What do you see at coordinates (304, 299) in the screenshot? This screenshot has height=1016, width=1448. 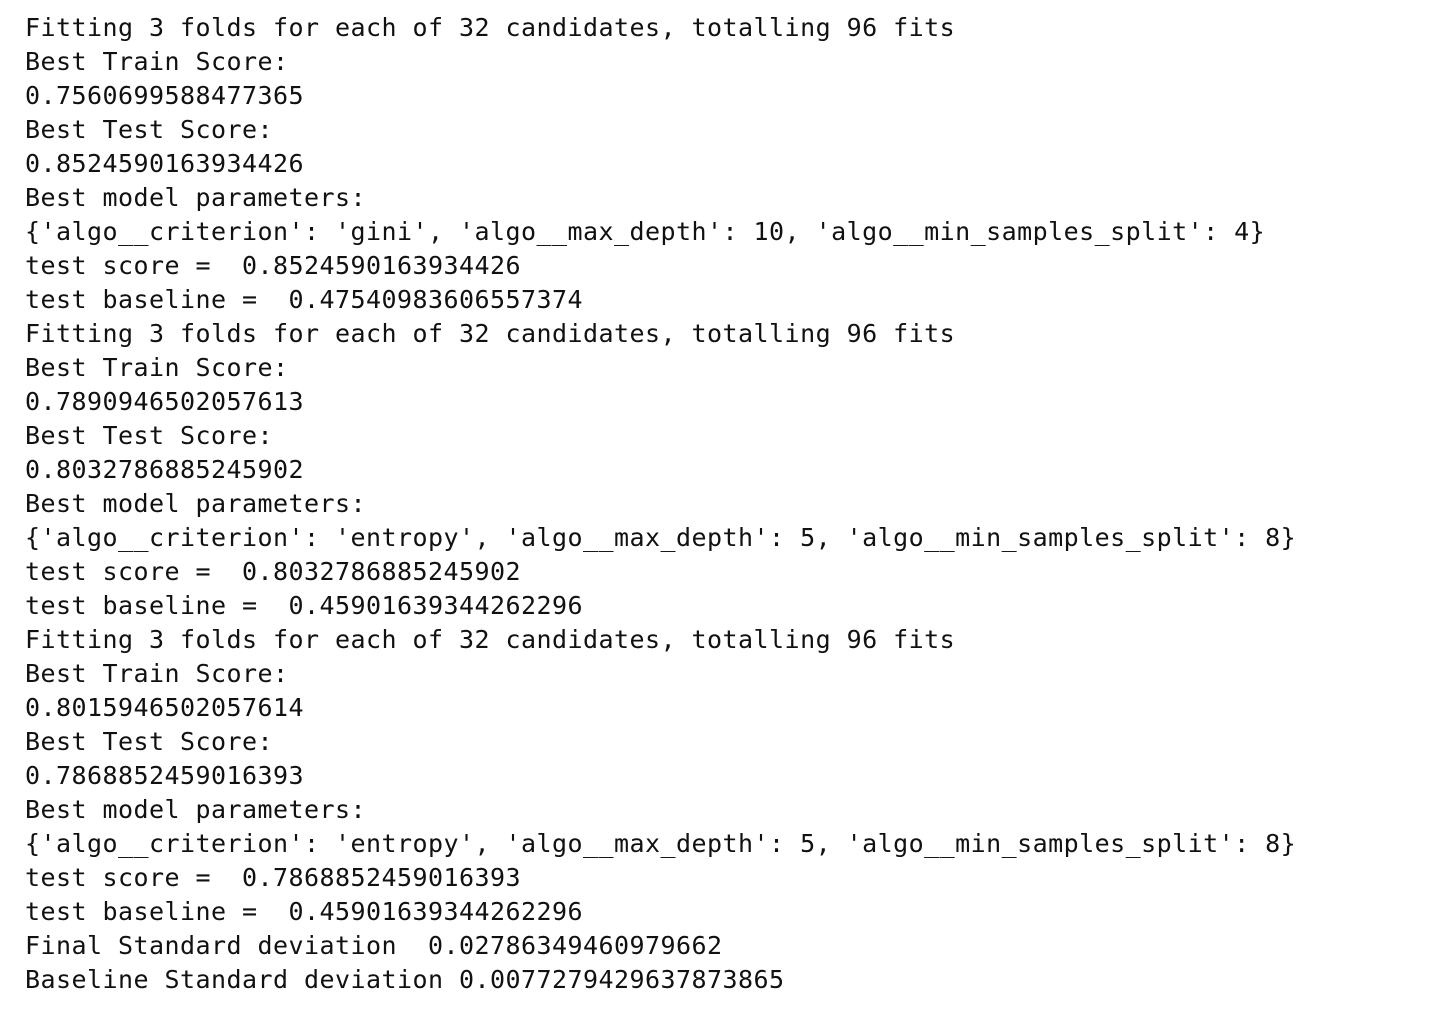 I see `output-line: test baseline = 0.47540983606557374` at bounding box center [304, 299].